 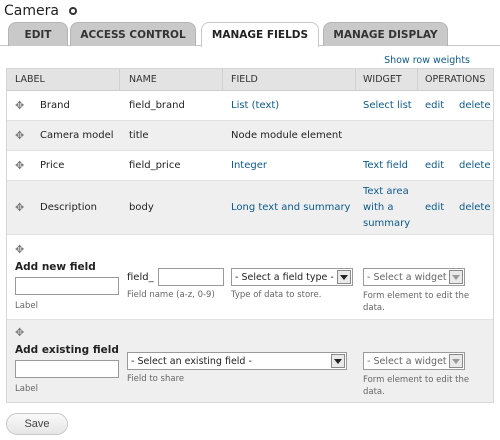 I want to click on existing-field-widget-hint: Form element to edit the data., so click(x=416, y=386).